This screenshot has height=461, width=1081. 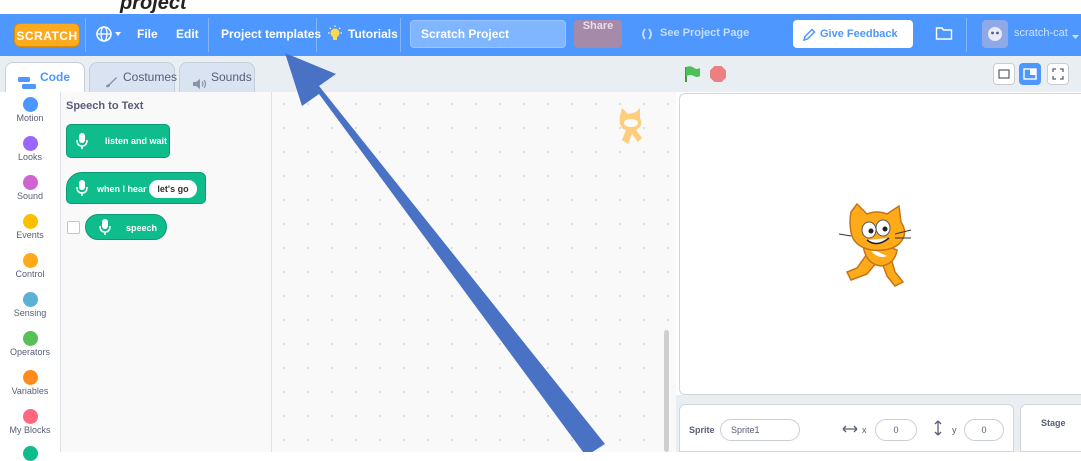 I want to click on sprite-label: Sprite, so click(x=702, y=430).